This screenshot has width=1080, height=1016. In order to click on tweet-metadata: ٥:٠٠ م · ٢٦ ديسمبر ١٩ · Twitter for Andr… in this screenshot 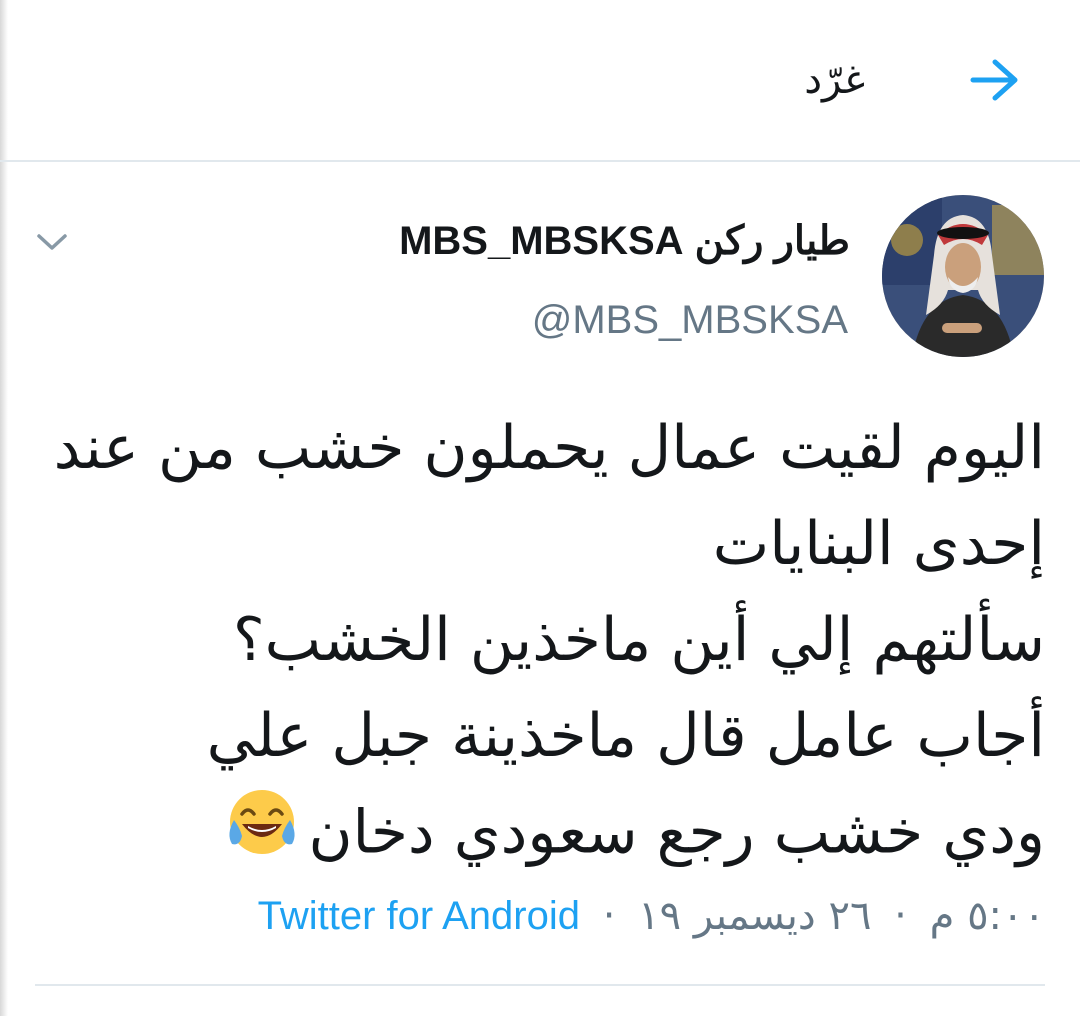, I will do `click(651, 916)`.